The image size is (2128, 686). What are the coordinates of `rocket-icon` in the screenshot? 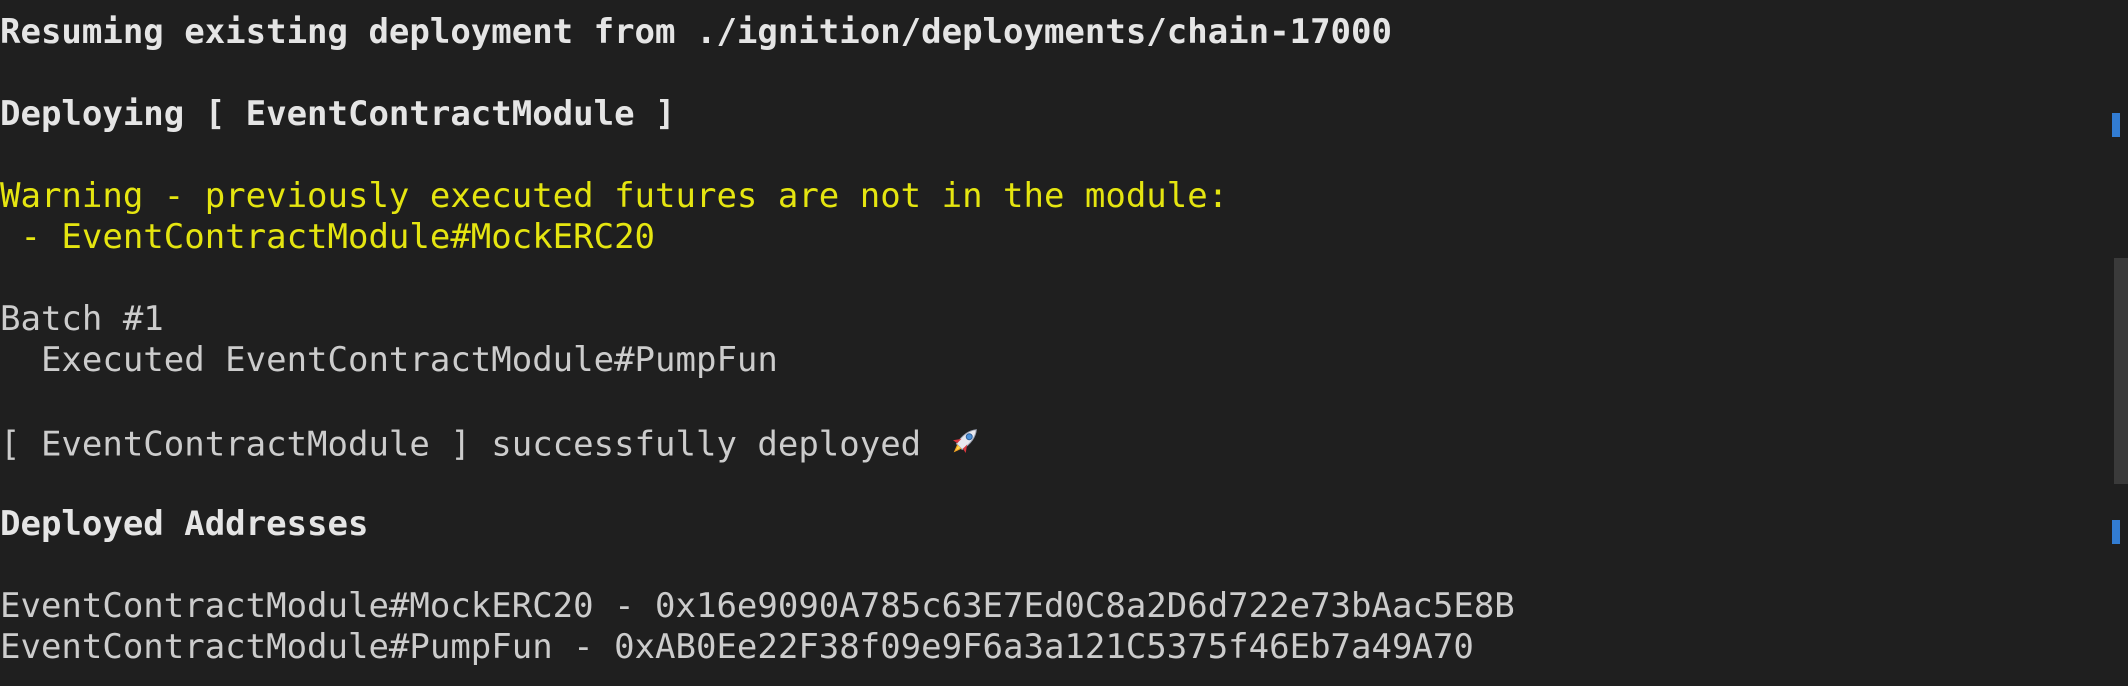 It's located at (965, 446).